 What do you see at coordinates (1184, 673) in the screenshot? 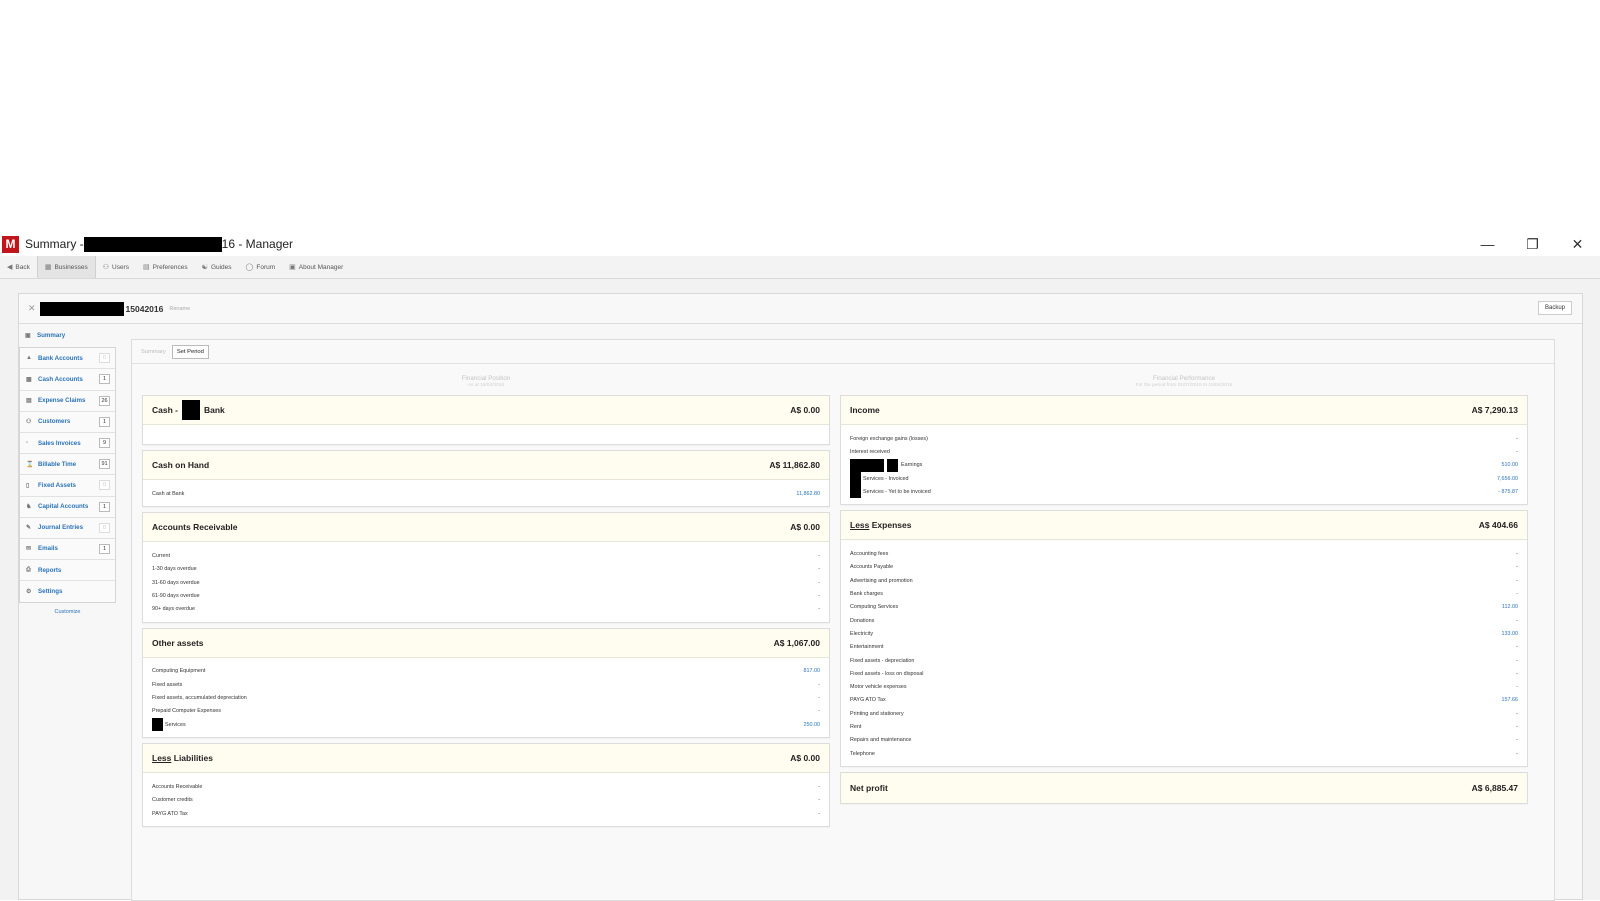
I see `list-item: Fixed assets - loss on disposal -` at bounding box center [1184, 673].